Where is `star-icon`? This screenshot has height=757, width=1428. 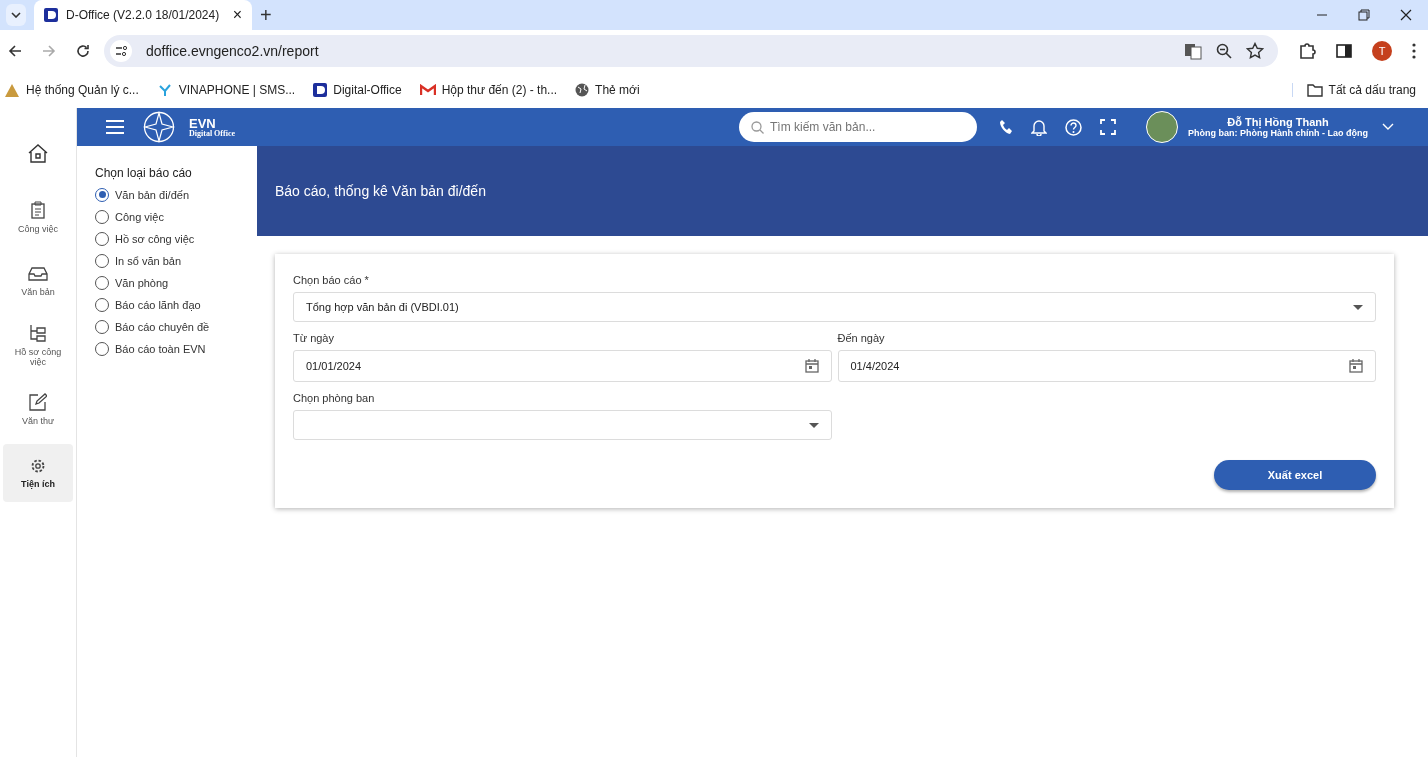
star-icon is located at coordinates (1255, 51).